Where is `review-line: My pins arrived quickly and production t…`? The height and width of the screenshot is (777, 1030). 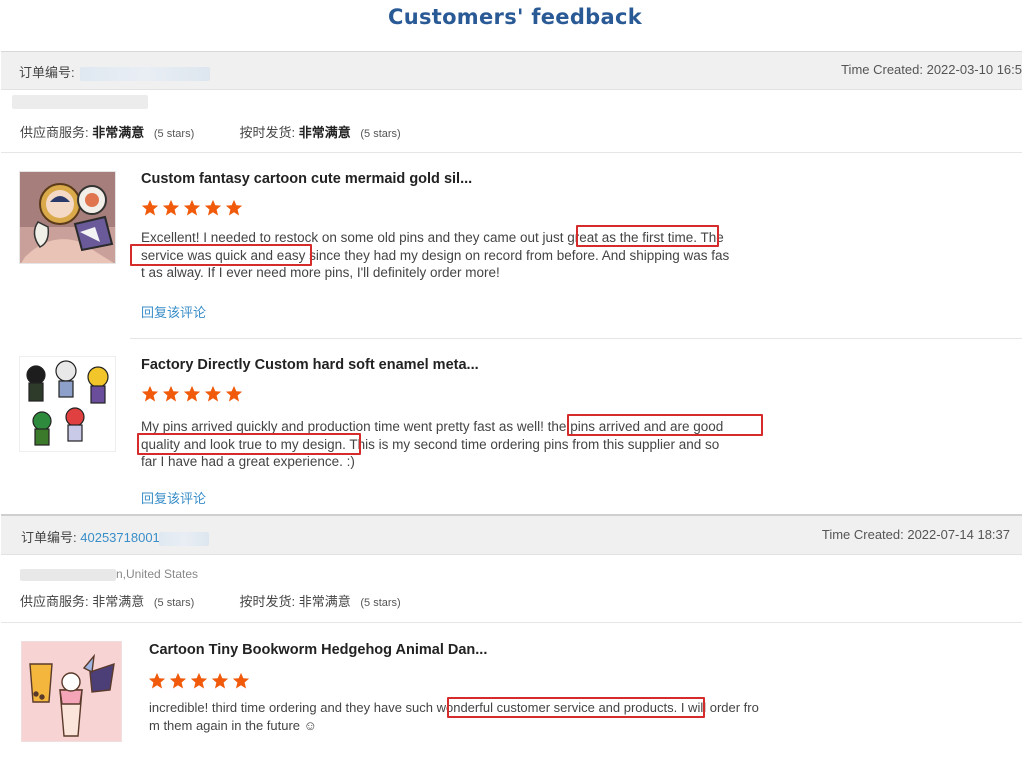
review-line: My pins arrived quickly and production t… is located at coordinates (432, 426).